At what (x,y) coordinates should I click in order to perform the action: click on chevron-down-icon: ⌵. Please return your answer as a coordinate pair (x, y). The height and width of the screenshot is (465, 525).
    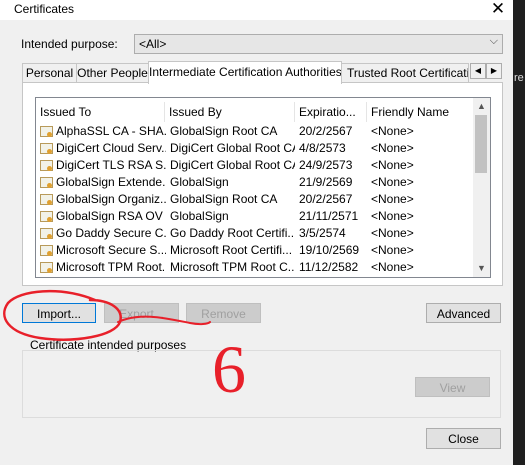
    Looking at the image, I should click on (493, 41).